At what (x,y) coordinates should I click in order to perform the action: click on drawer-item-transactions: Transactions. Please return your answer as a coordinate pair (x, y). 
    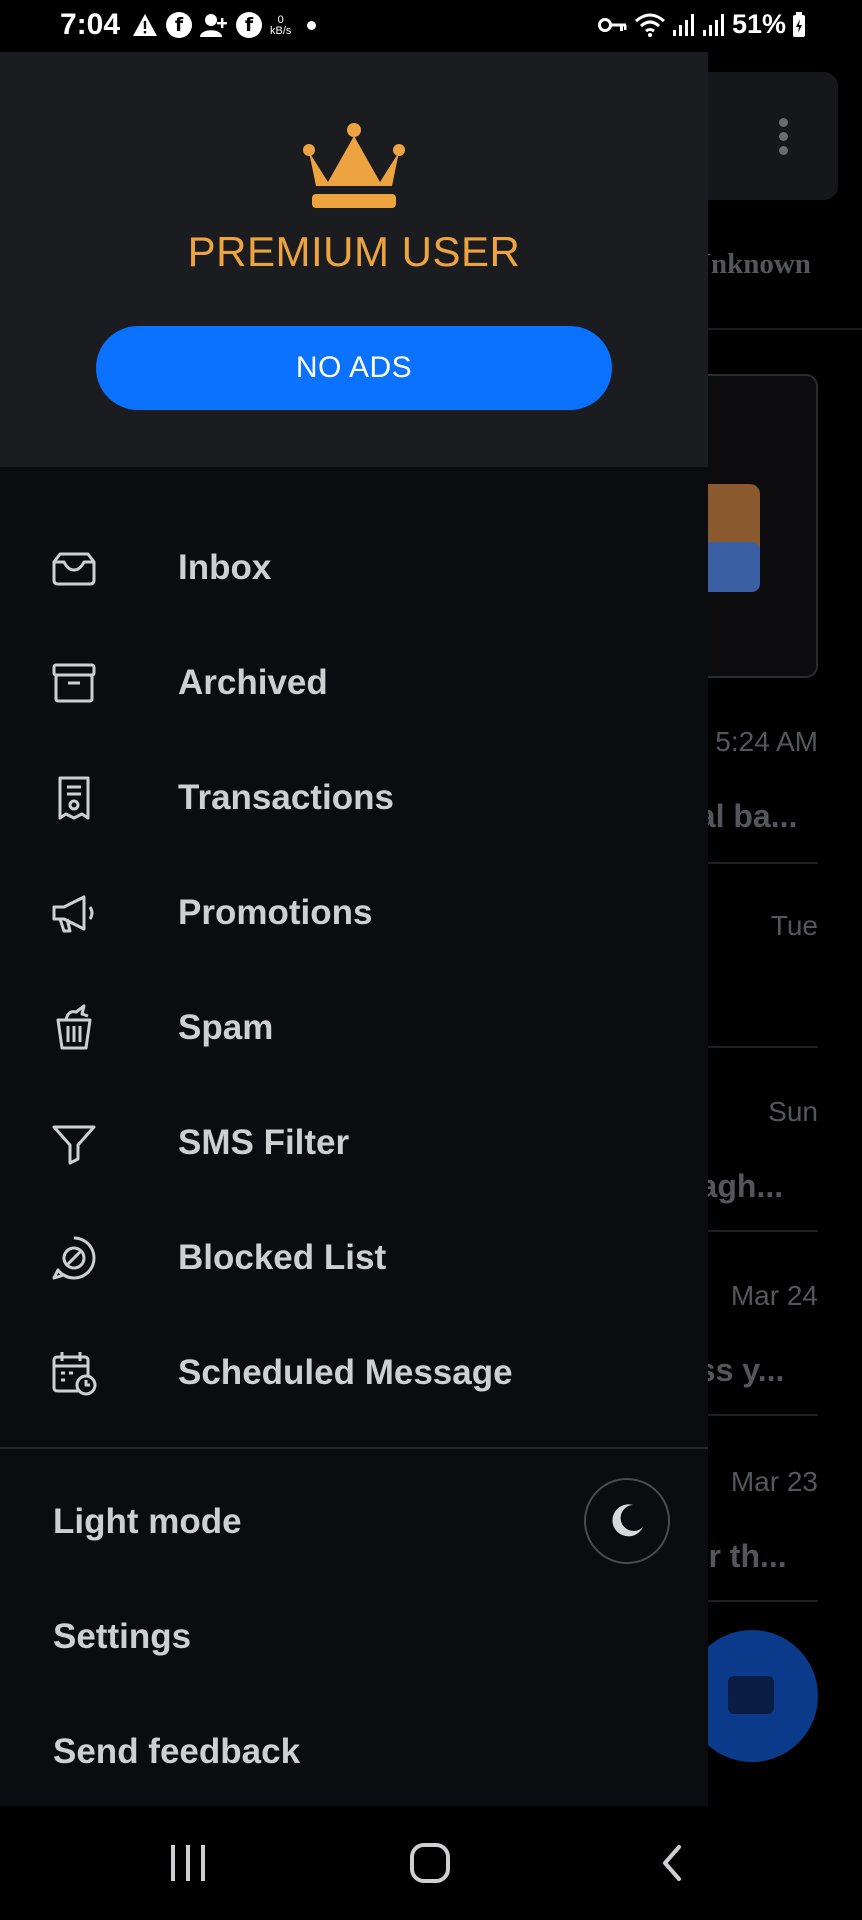
    Looking at the image, I should click on (354, 797).